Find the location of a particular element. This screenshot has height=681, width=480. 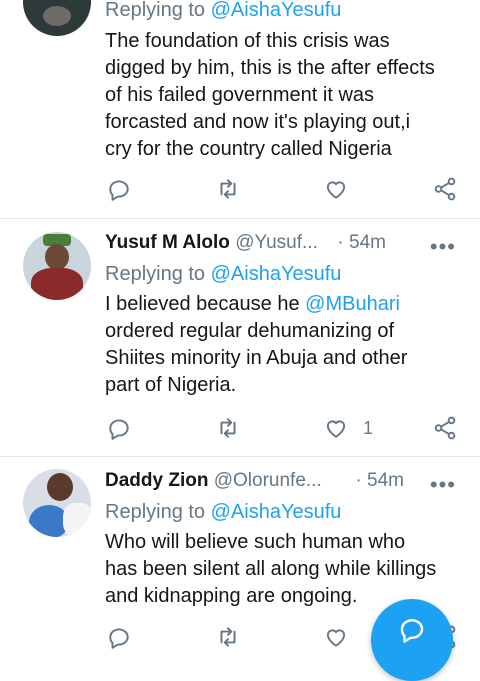

compose-reply-button is located at coordinates (412, 640).